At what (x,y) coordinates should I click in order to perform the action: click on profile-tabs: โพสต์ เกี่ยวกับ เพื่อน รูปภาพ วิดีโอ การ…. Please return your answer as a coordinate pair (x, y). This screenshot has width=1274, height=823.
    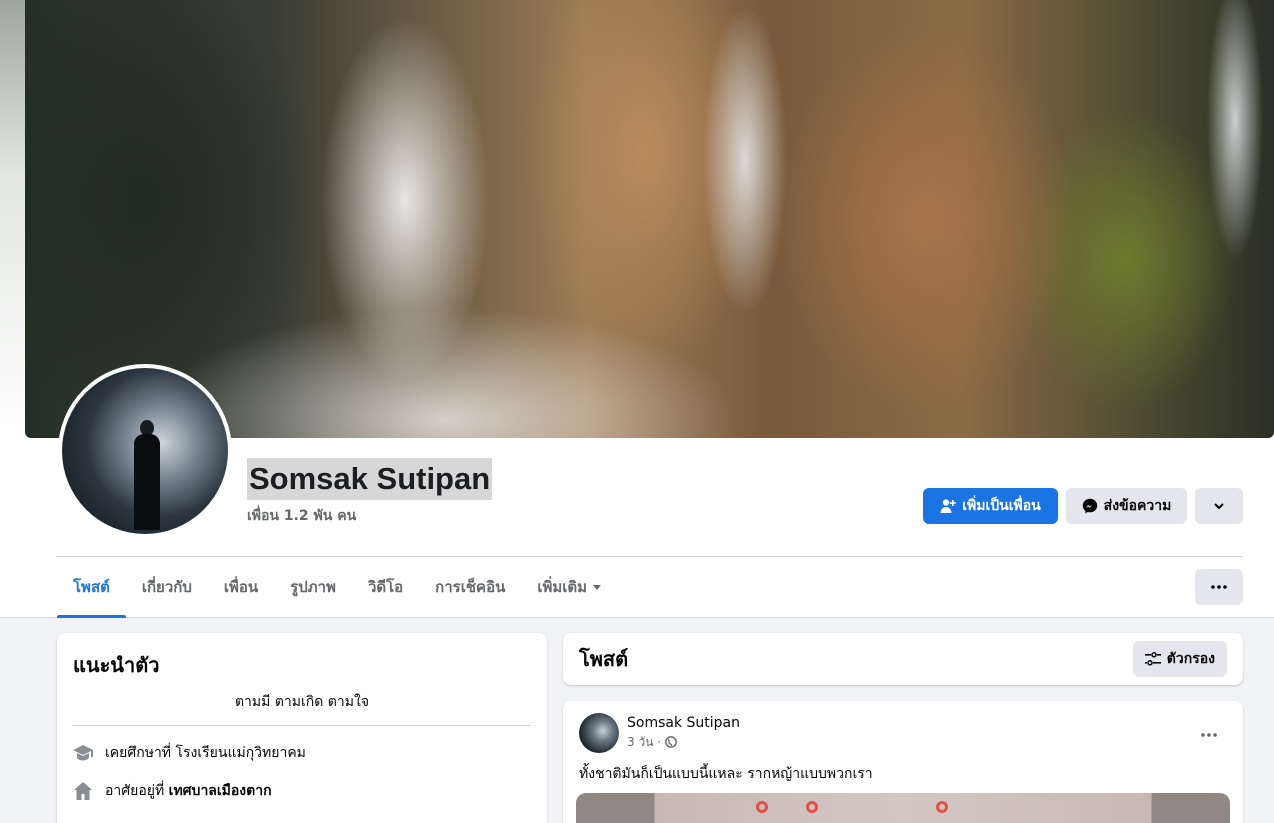
    Looking at the image, I should click on (337, 587).